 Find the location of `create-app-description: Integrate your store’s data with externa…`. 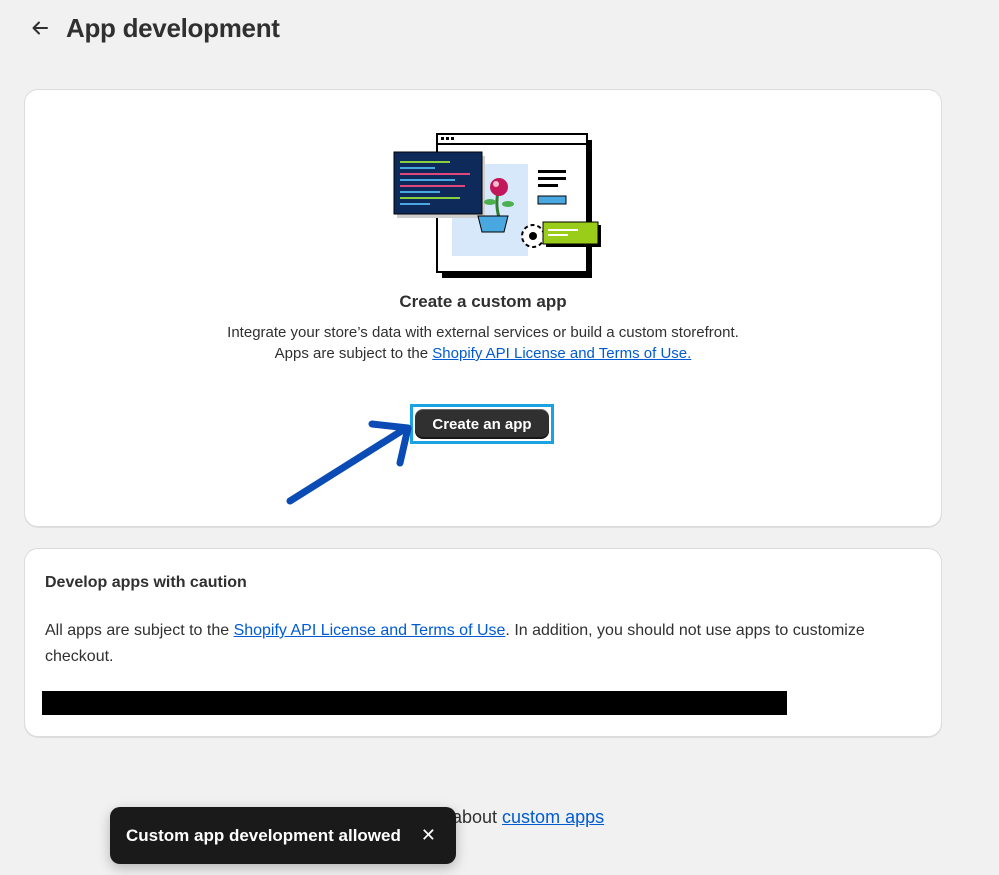

create-app-description: Integrate your store’s data with externa… is located at coordinates (483, 343).